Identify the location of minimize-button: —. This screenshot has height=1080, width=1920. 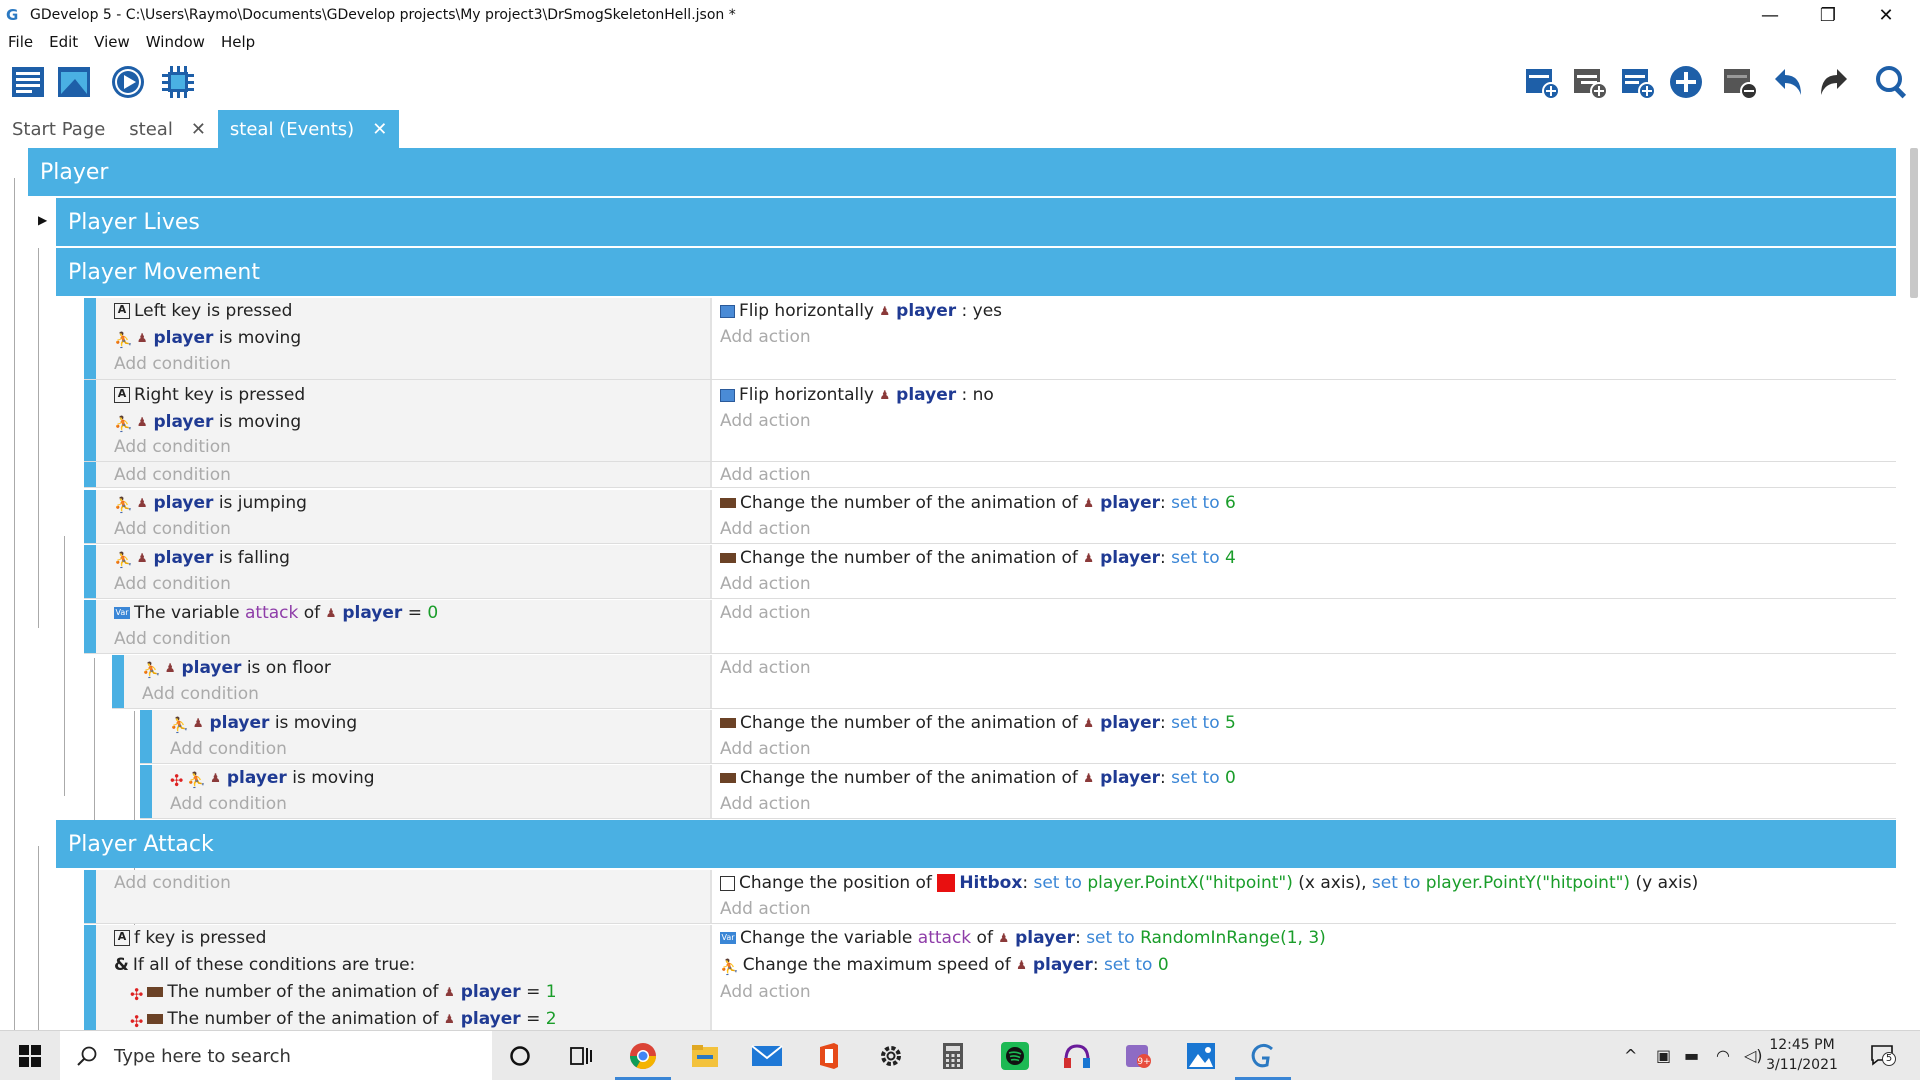
(1770, 15).